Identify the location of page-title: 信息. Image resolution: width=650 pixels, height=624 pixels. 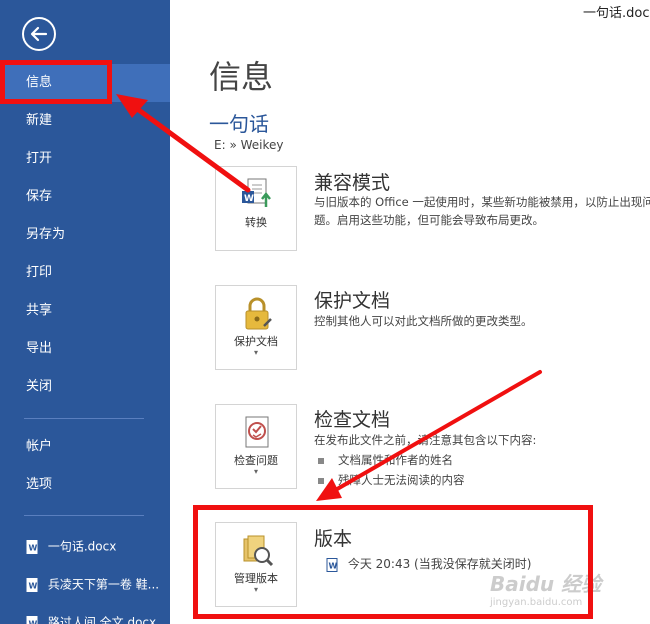
(241, 77).